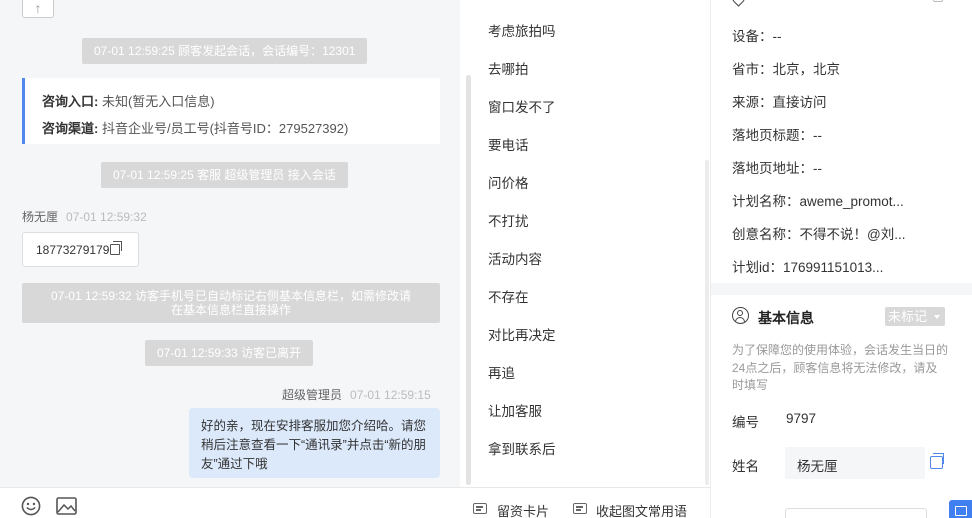 Image resolution: width=972 pixels, height=518 pixels. I want to click on consult-channel-label: 咨询渠道:, so click(70, 128).